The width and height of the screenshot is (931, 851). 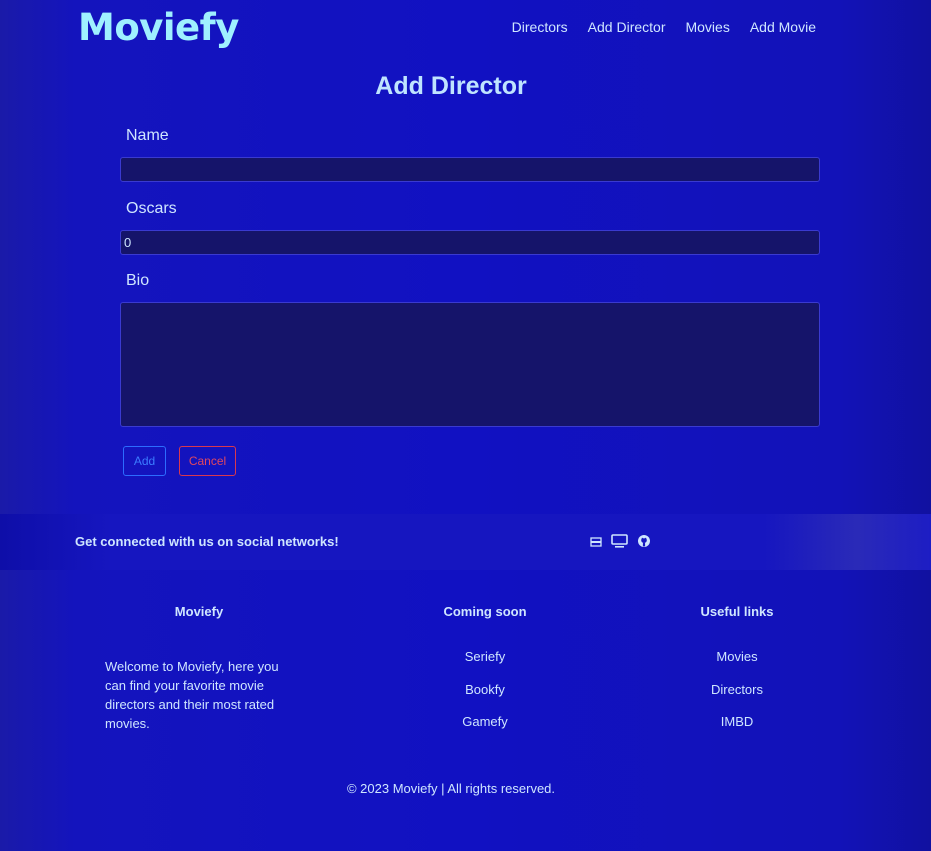 What do you see at coordinates (147, 135) in the screenshot?
I see `name-label: Name` at bounding box center [147, 135].